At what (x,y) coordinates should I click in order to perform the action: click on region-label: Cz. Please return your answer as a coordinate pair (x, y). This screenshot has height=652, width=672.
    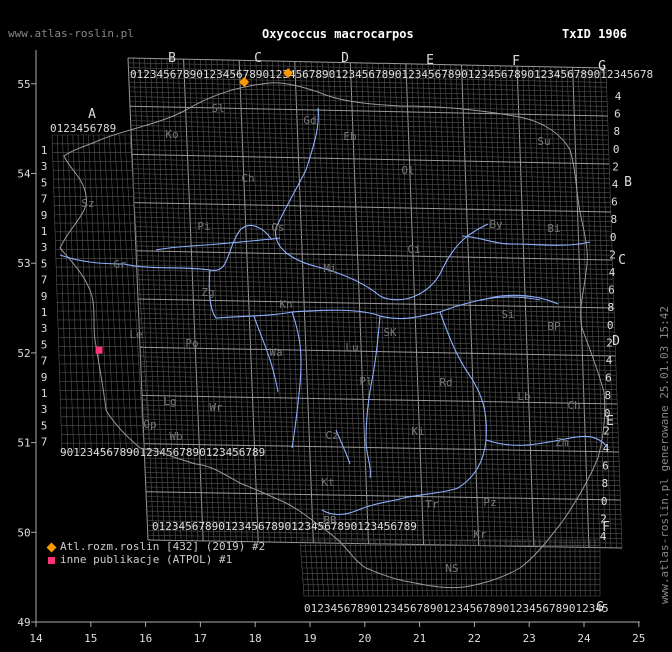
    Looking at the image, I should click on (331, 435).